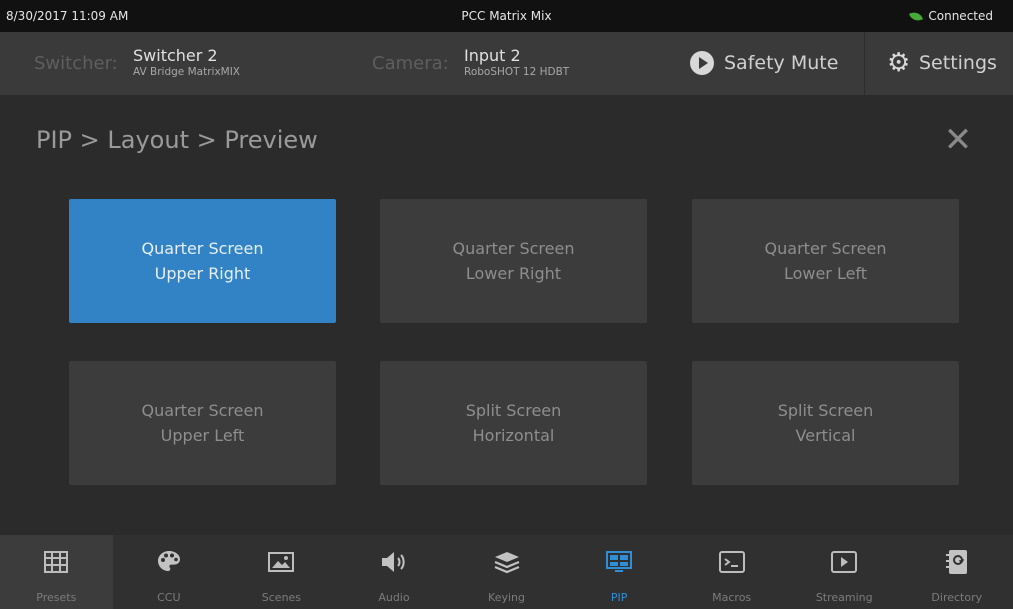  What do you see at coordinates (56, 597) in the screenshot?
I see `nav-label: Presets` at bounding box center [56, 597].